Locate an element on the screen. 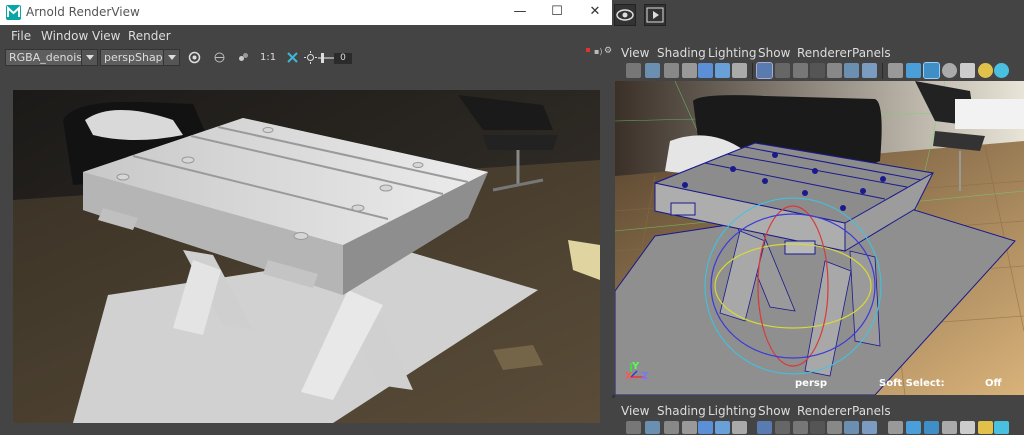 The height and width of the screenshot is (435, 1024). exposure-icon is located at coordinates (310, 57).